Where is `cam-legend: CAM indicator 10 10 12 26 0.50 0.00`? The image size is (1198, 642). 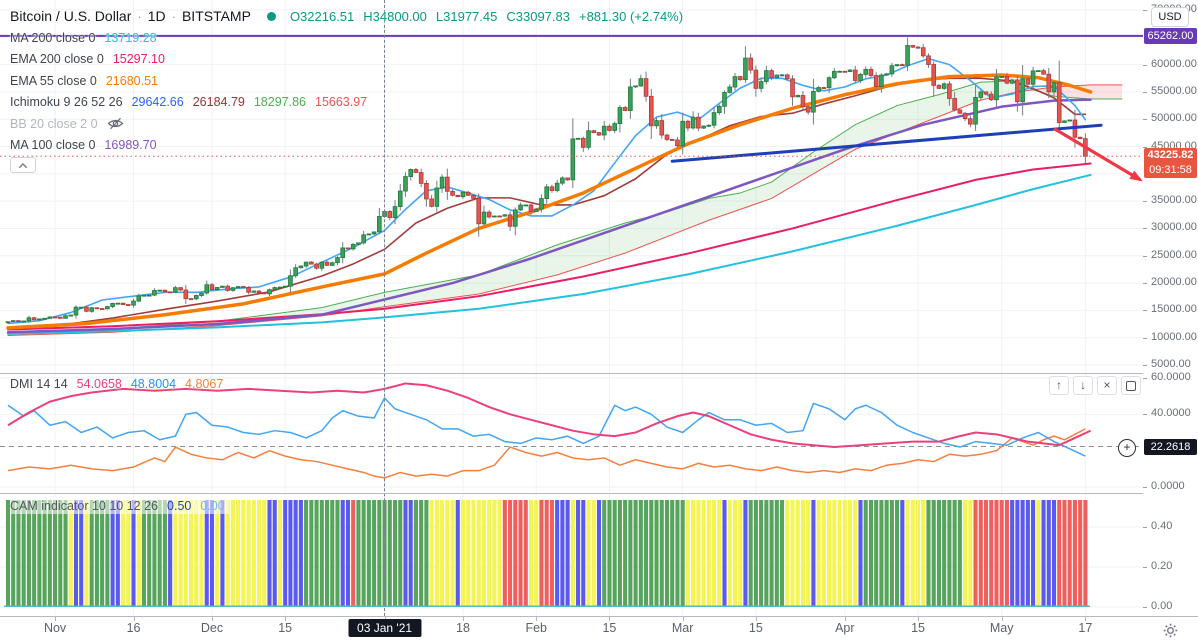 cam-legend: CAM indicator 10 10 12 26 0.50 0.00 is located at coordinates (119, 506).